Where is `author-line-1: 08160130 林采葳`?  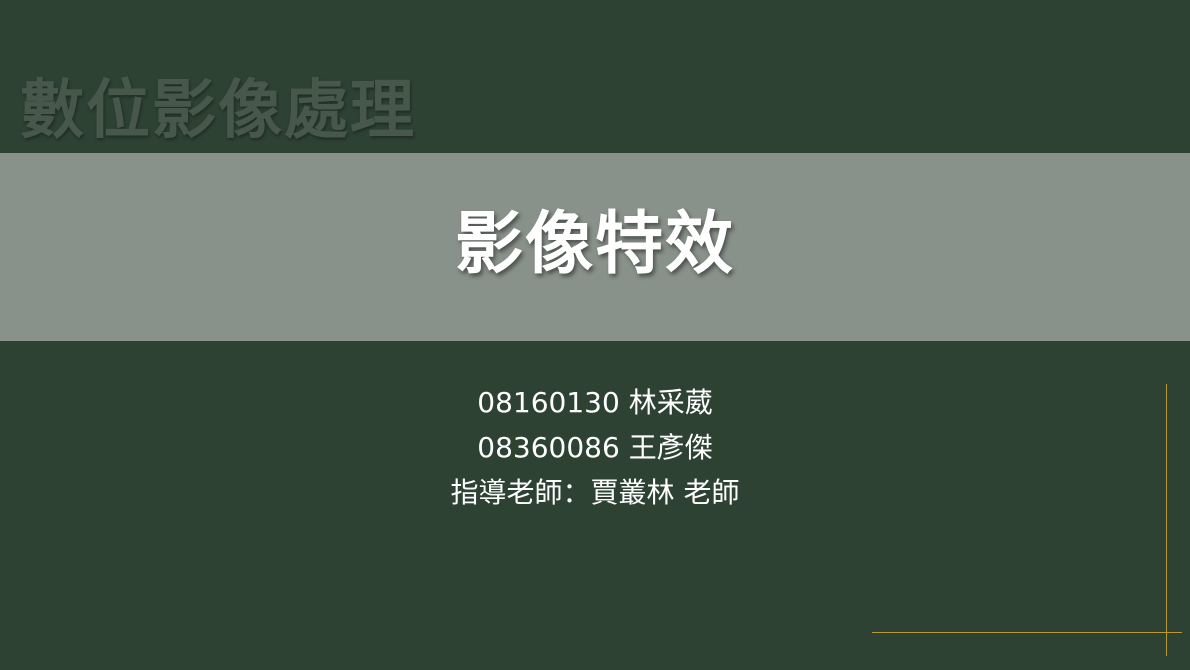 author-line-1: 08160130 林采葳 is located at coordinates (595, 402).